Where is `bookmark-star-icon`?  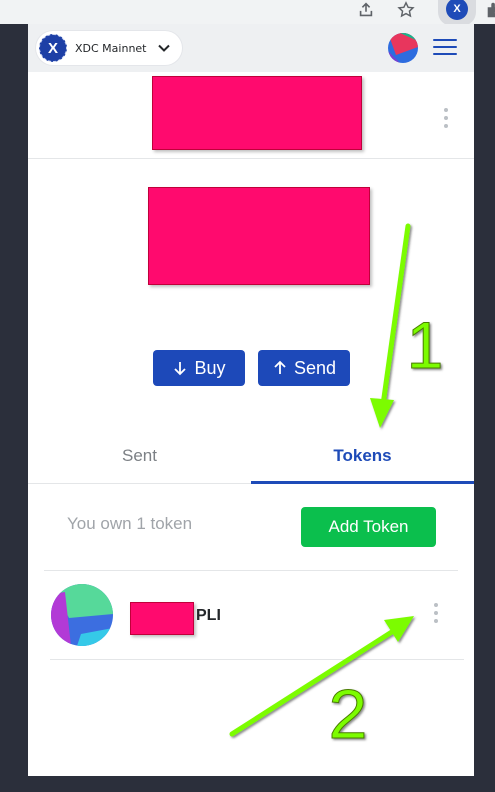 bookmark-star-icon is located at coordinates (406, 10).